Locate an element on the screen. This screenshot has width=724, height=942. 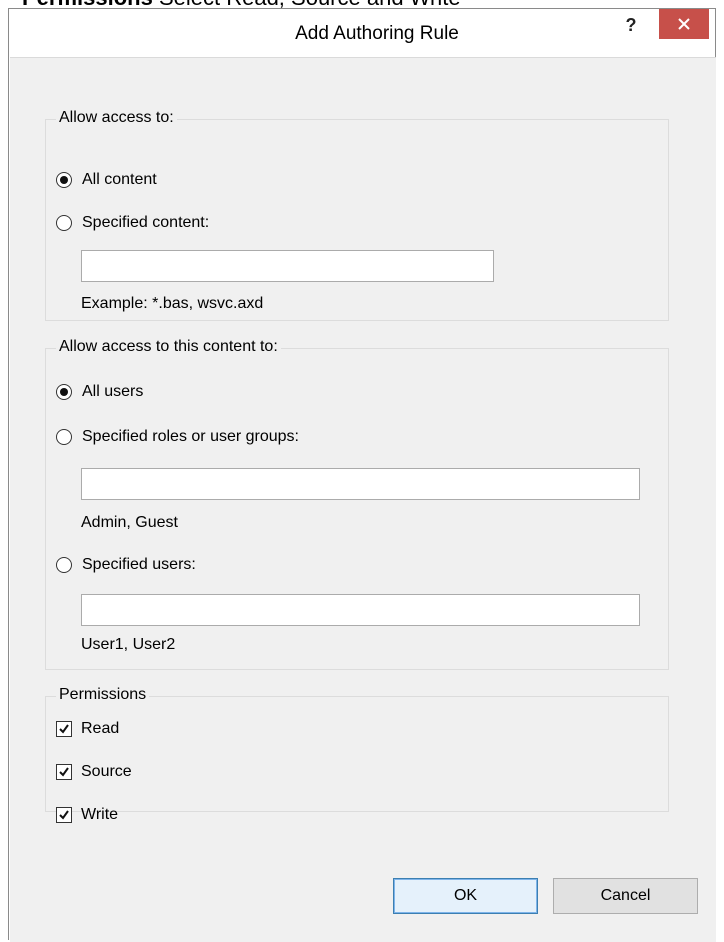
permission-source-option: Source is located at coordinates (94, 772).